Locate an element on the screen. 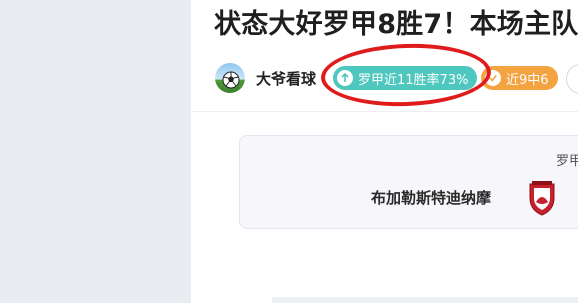  author-avatar is located at coordinates (230, 78).